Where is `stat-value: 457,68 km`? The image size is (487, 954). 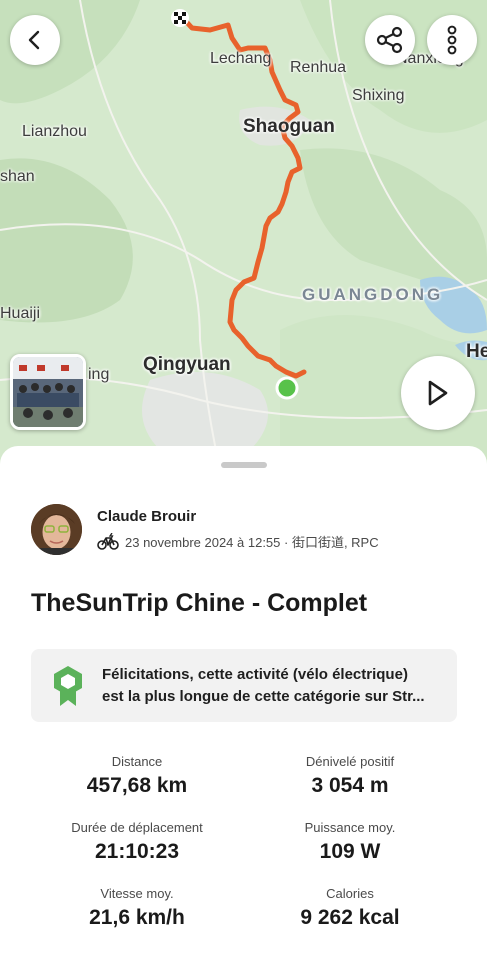 stat-value: 457,68 km is located at coordinates (137, 785).